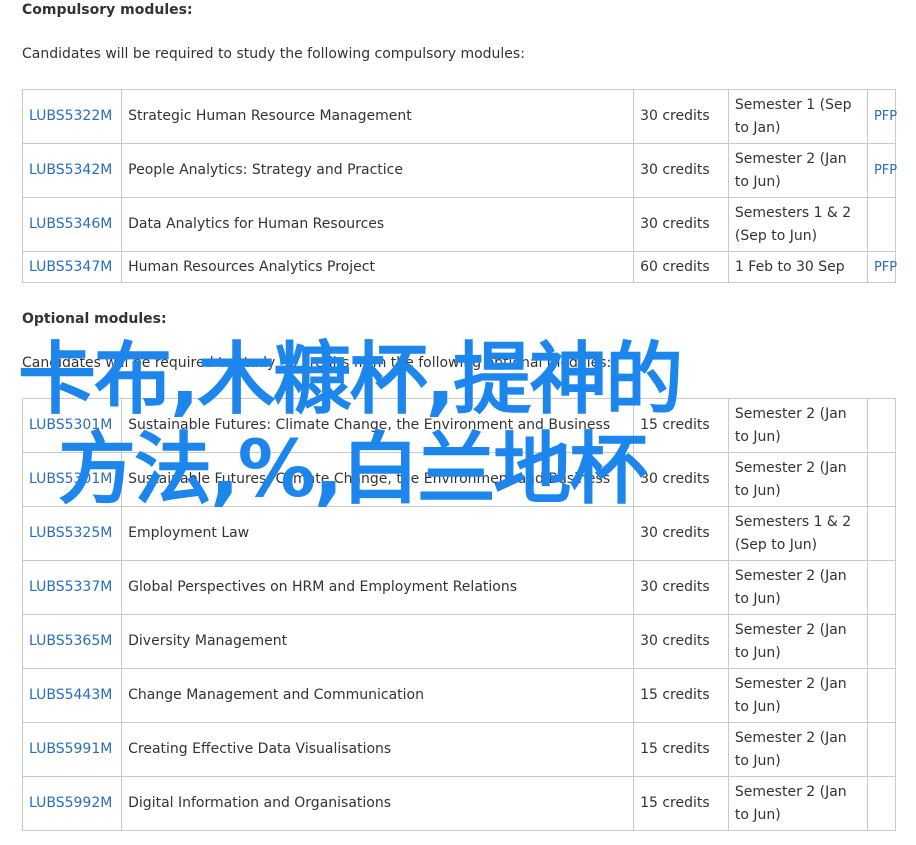 This screenshot has width=916, height=845. I want to click on module-code-cell: LUBS5443M, so click(72, 695).